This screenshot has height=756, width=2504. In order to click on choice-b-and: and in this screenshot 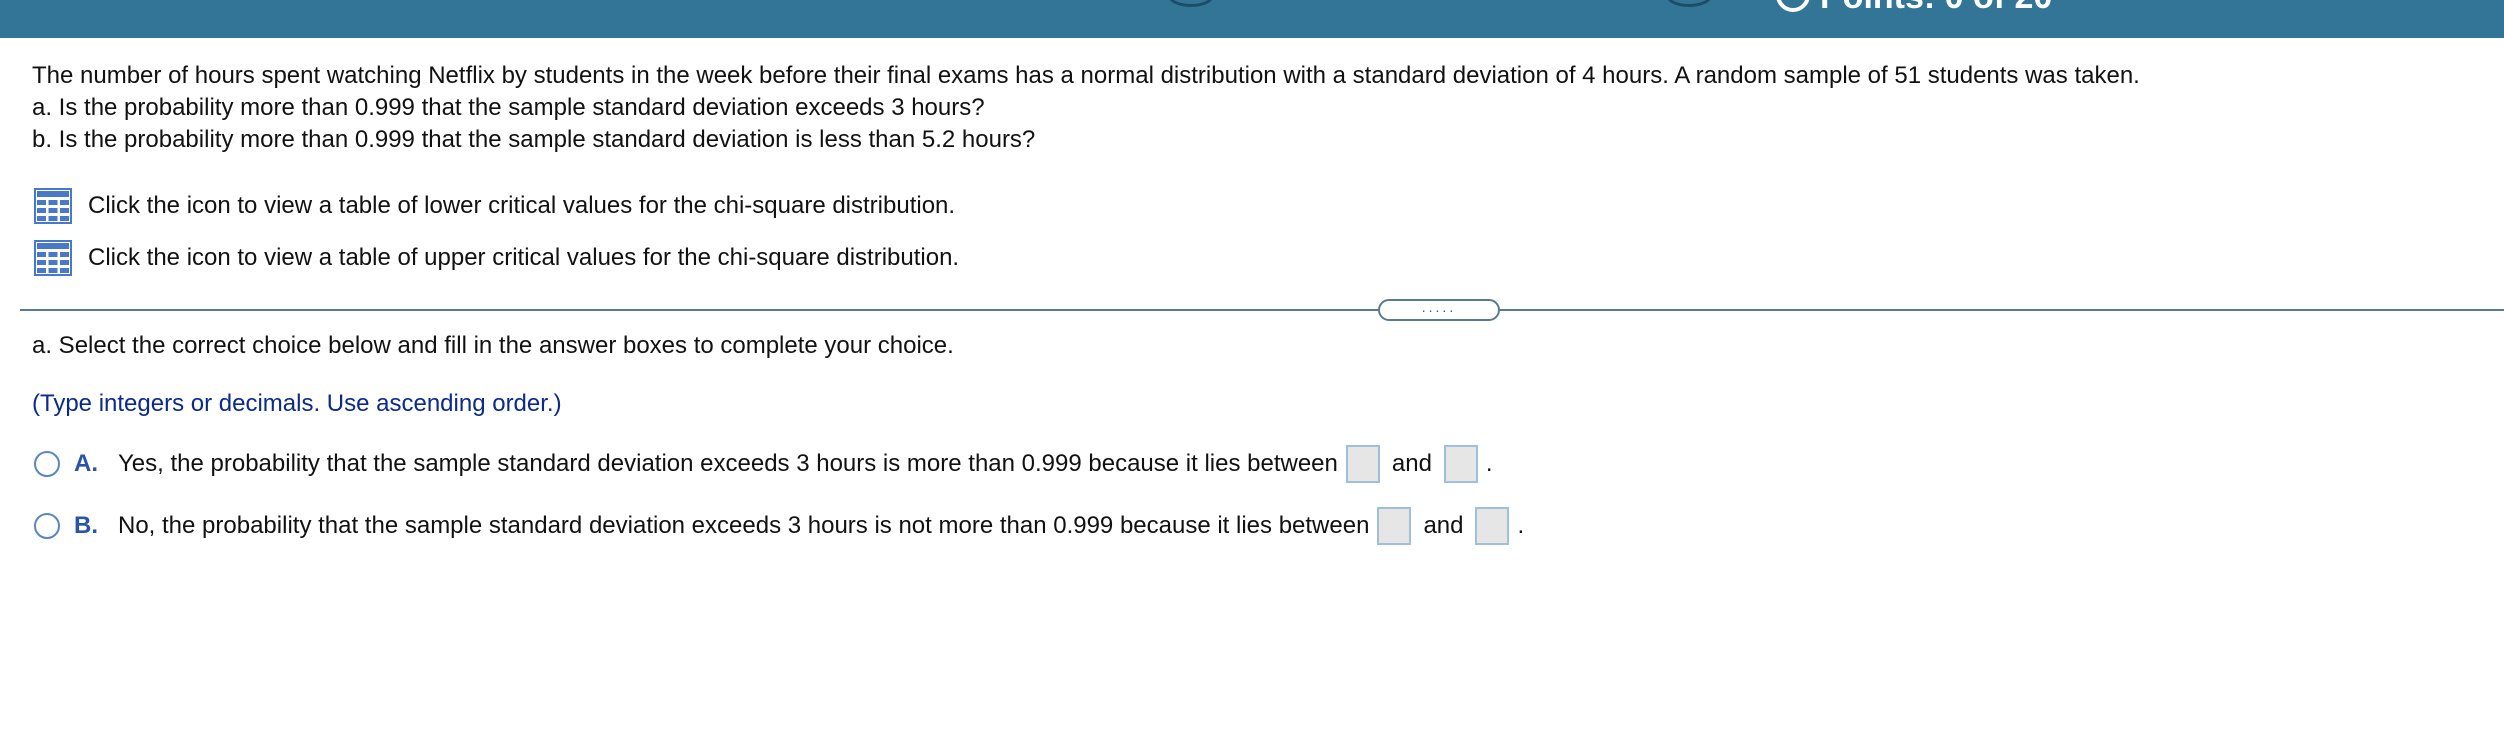, I will do `click(1443, 525)`.